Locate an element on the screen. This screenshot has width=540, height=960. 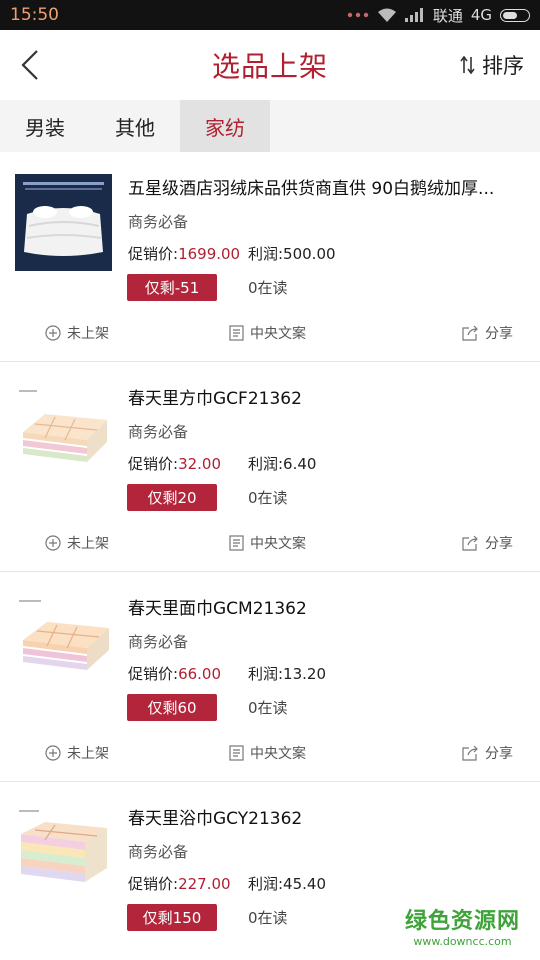
tab-menswear: 男装 is located at coordinates (45, 126).